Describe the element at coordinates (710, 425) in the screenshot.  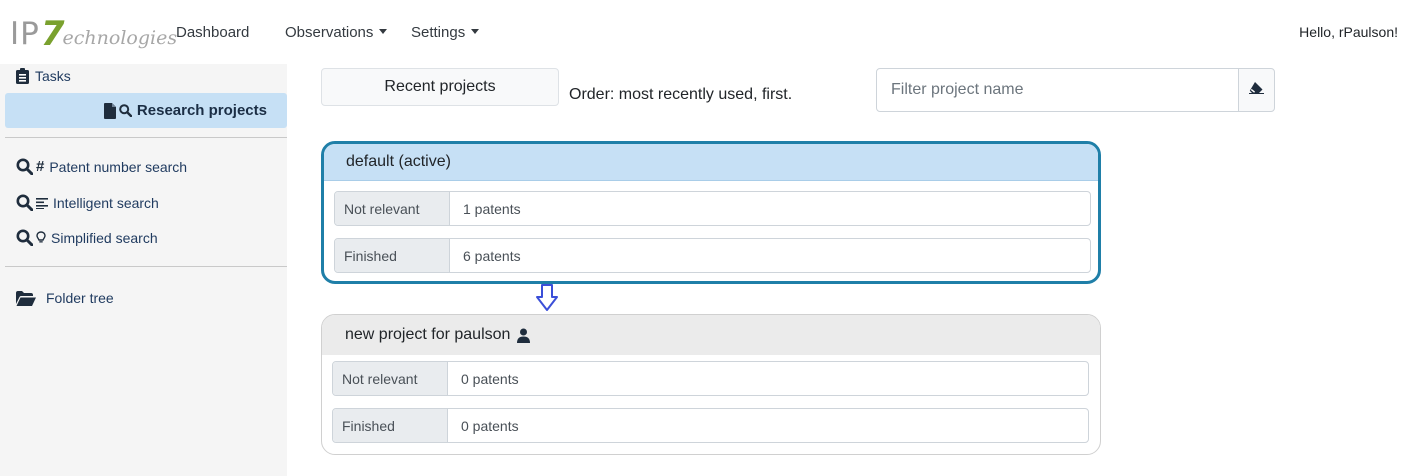
I see `project-stat-row: Finished 0 patents` at that location.